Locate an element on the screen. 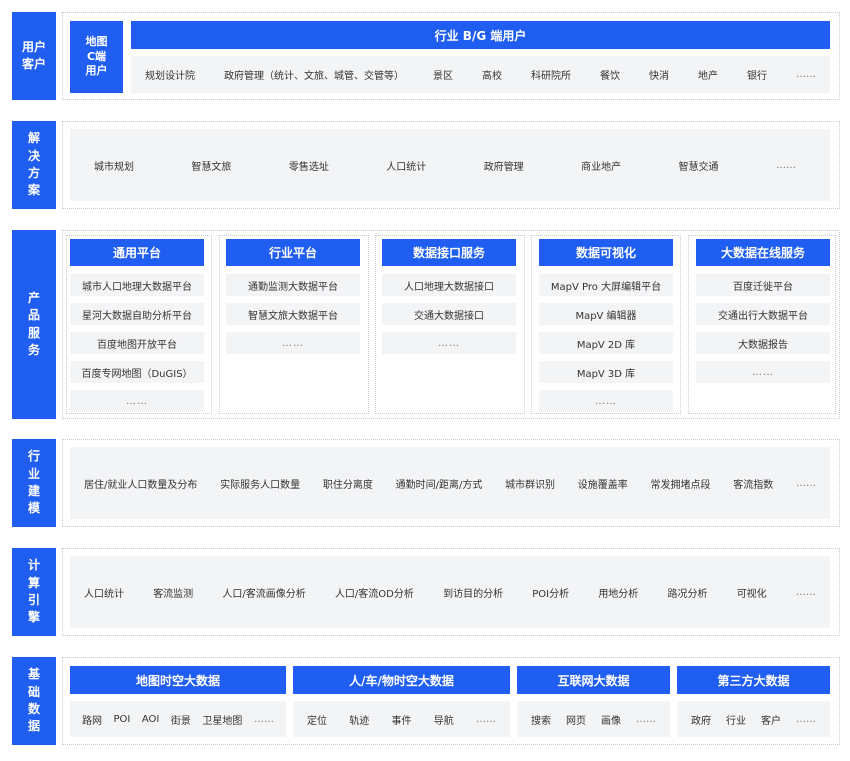 The height and width of the screenshot is (761, 850). industry-user-item: 规划设计院 is located at coordinates (170, 76).